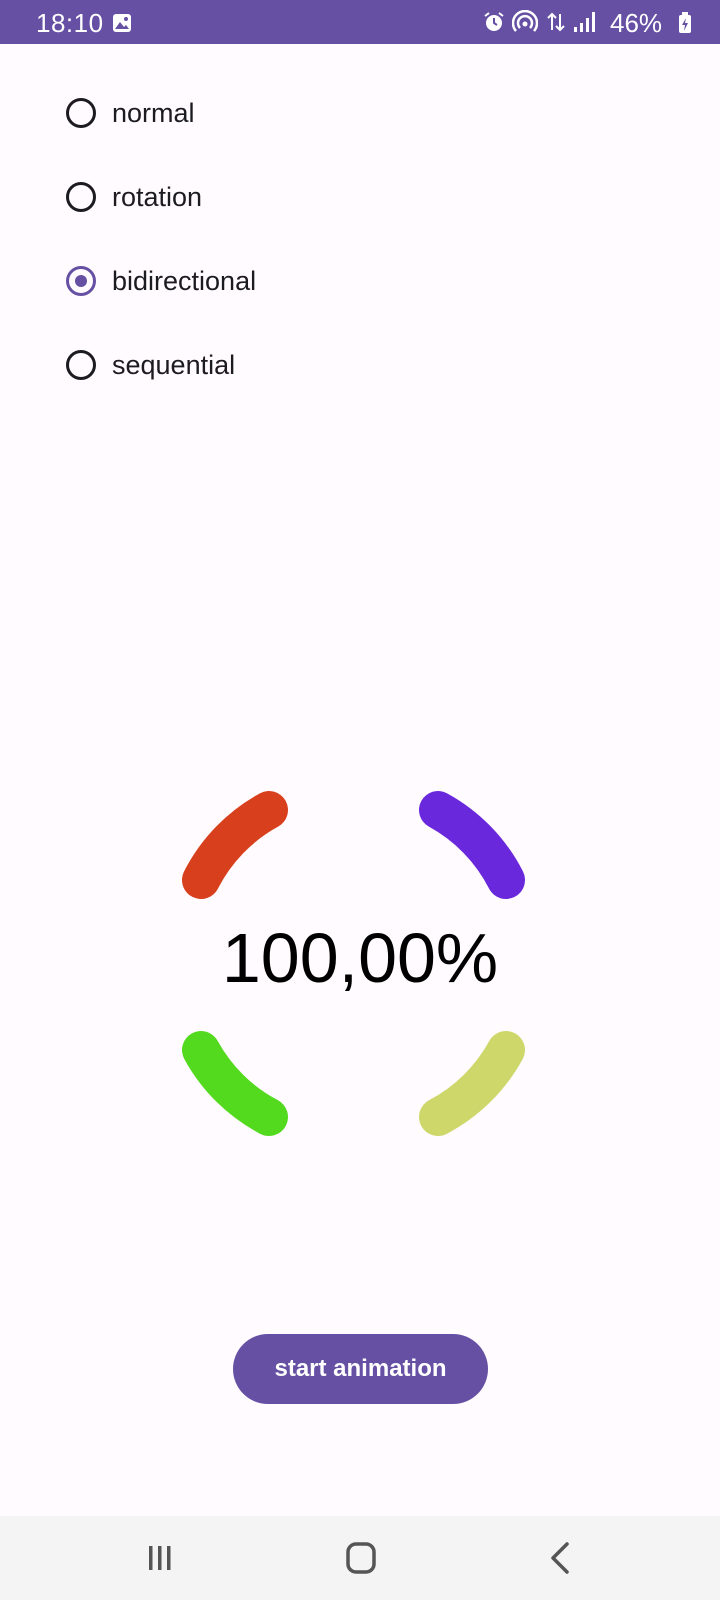 The image size is (720, 1600). I want to click on radio-option-bidirectional: bidirectional, so click(226, 284).